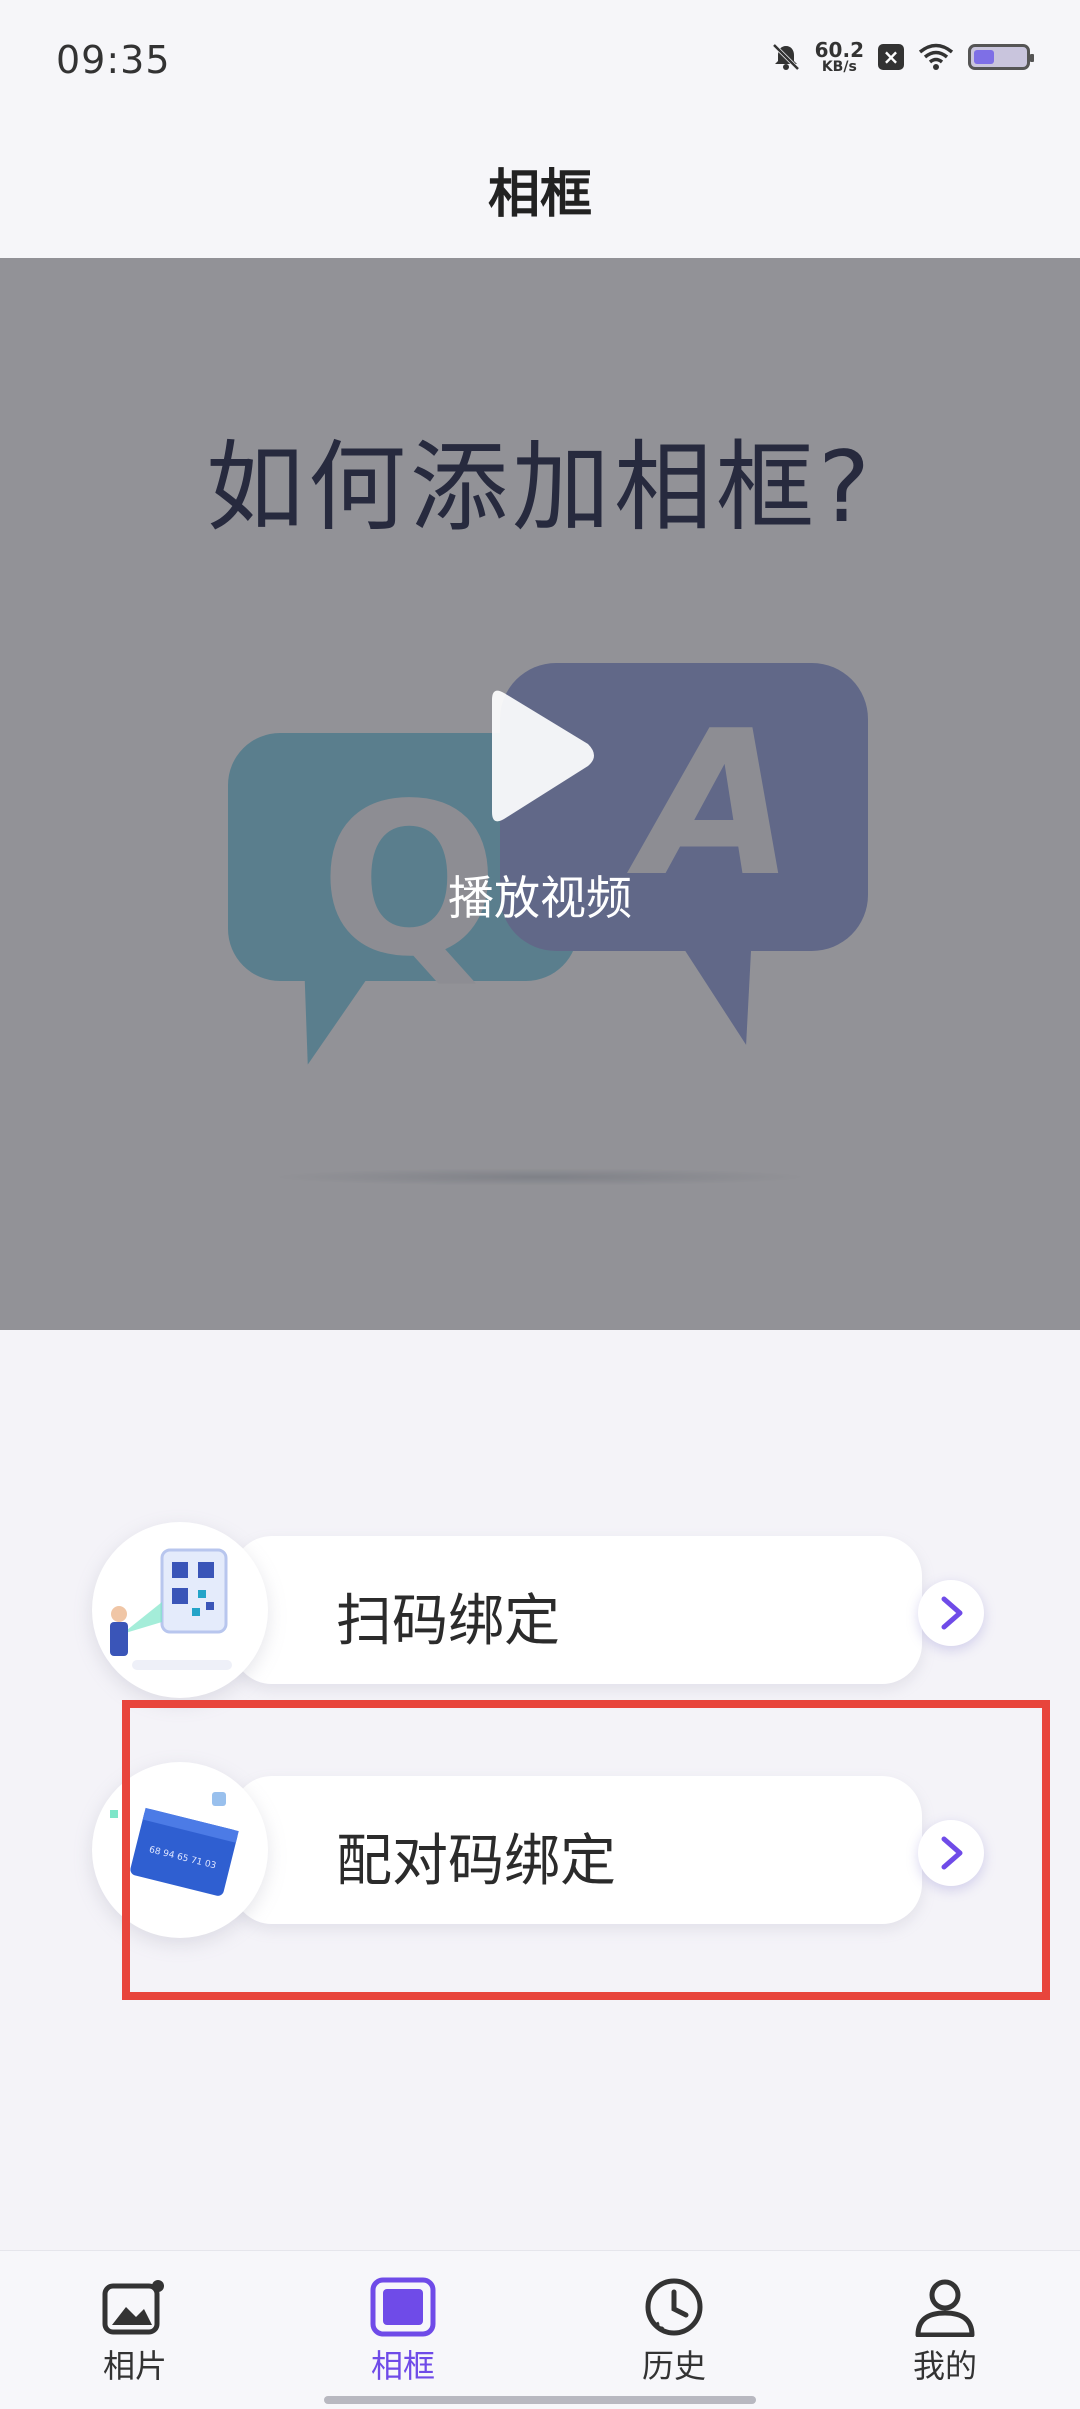  I want to click on history-icon, so click(674, 2307).